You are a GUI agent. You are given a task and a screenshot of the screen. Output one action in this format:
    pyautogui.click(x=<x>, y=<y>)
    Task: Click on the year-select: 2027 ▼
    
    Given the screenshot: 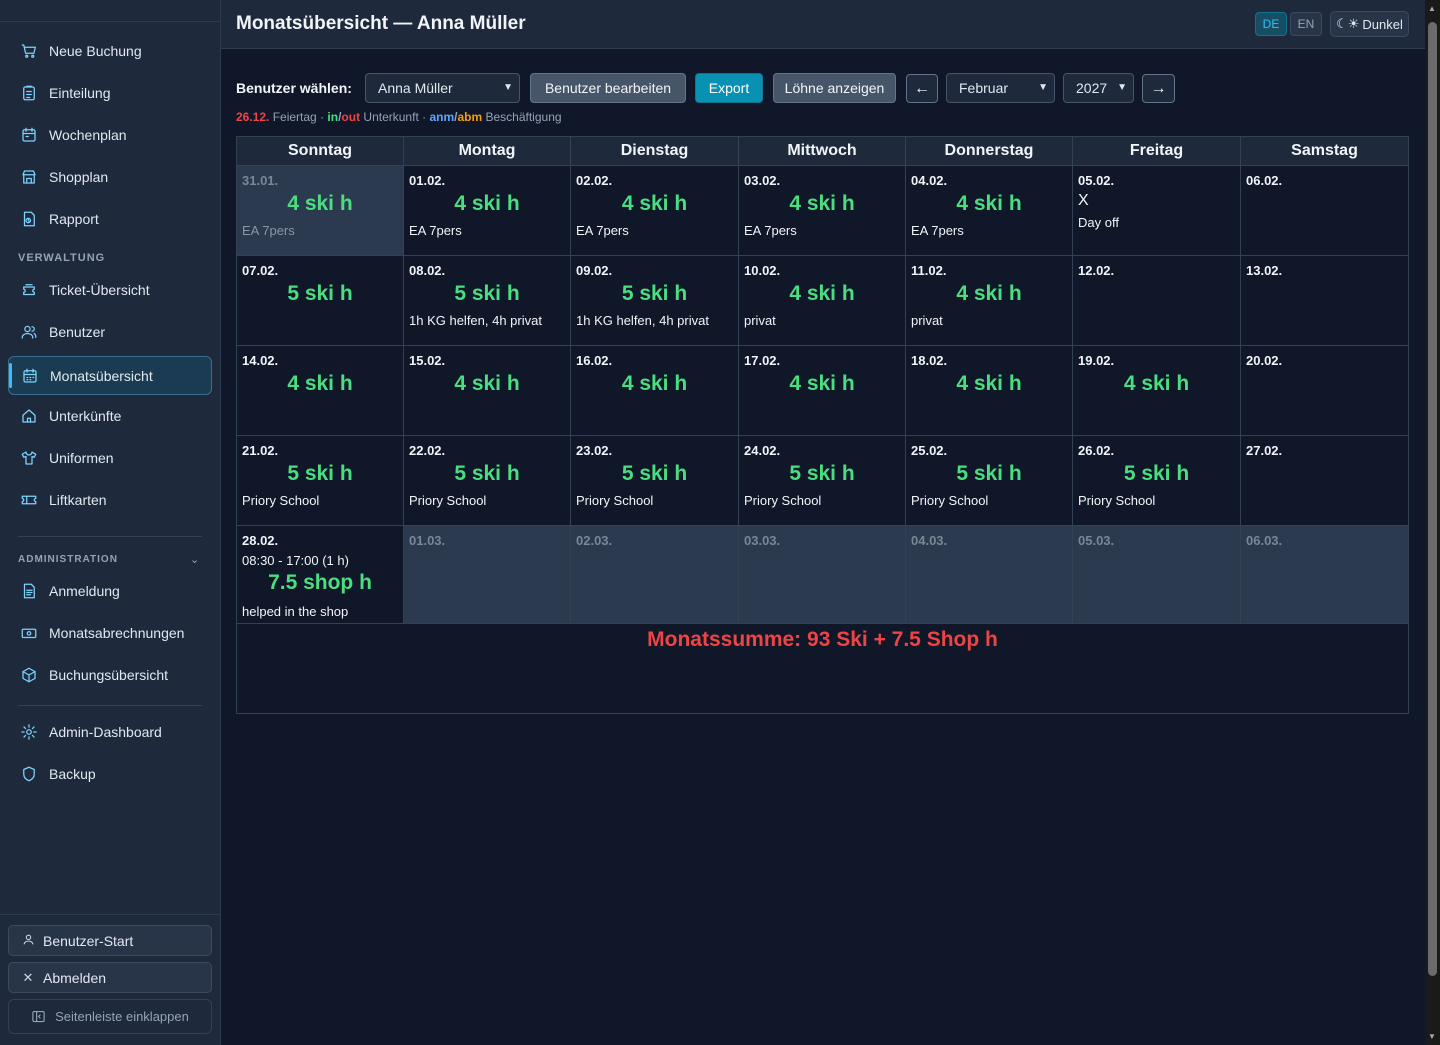 What is the action you would take?
    pyautogui.click(x=1098, y=88)
    